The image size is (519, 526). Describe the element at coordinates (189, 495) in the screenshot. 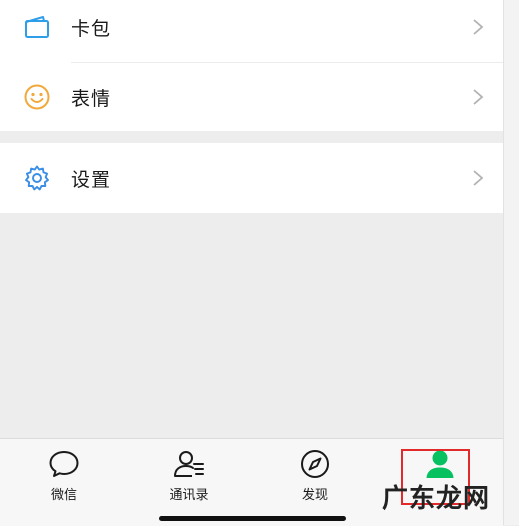

I see `tab-label: 通讯录` at that location.